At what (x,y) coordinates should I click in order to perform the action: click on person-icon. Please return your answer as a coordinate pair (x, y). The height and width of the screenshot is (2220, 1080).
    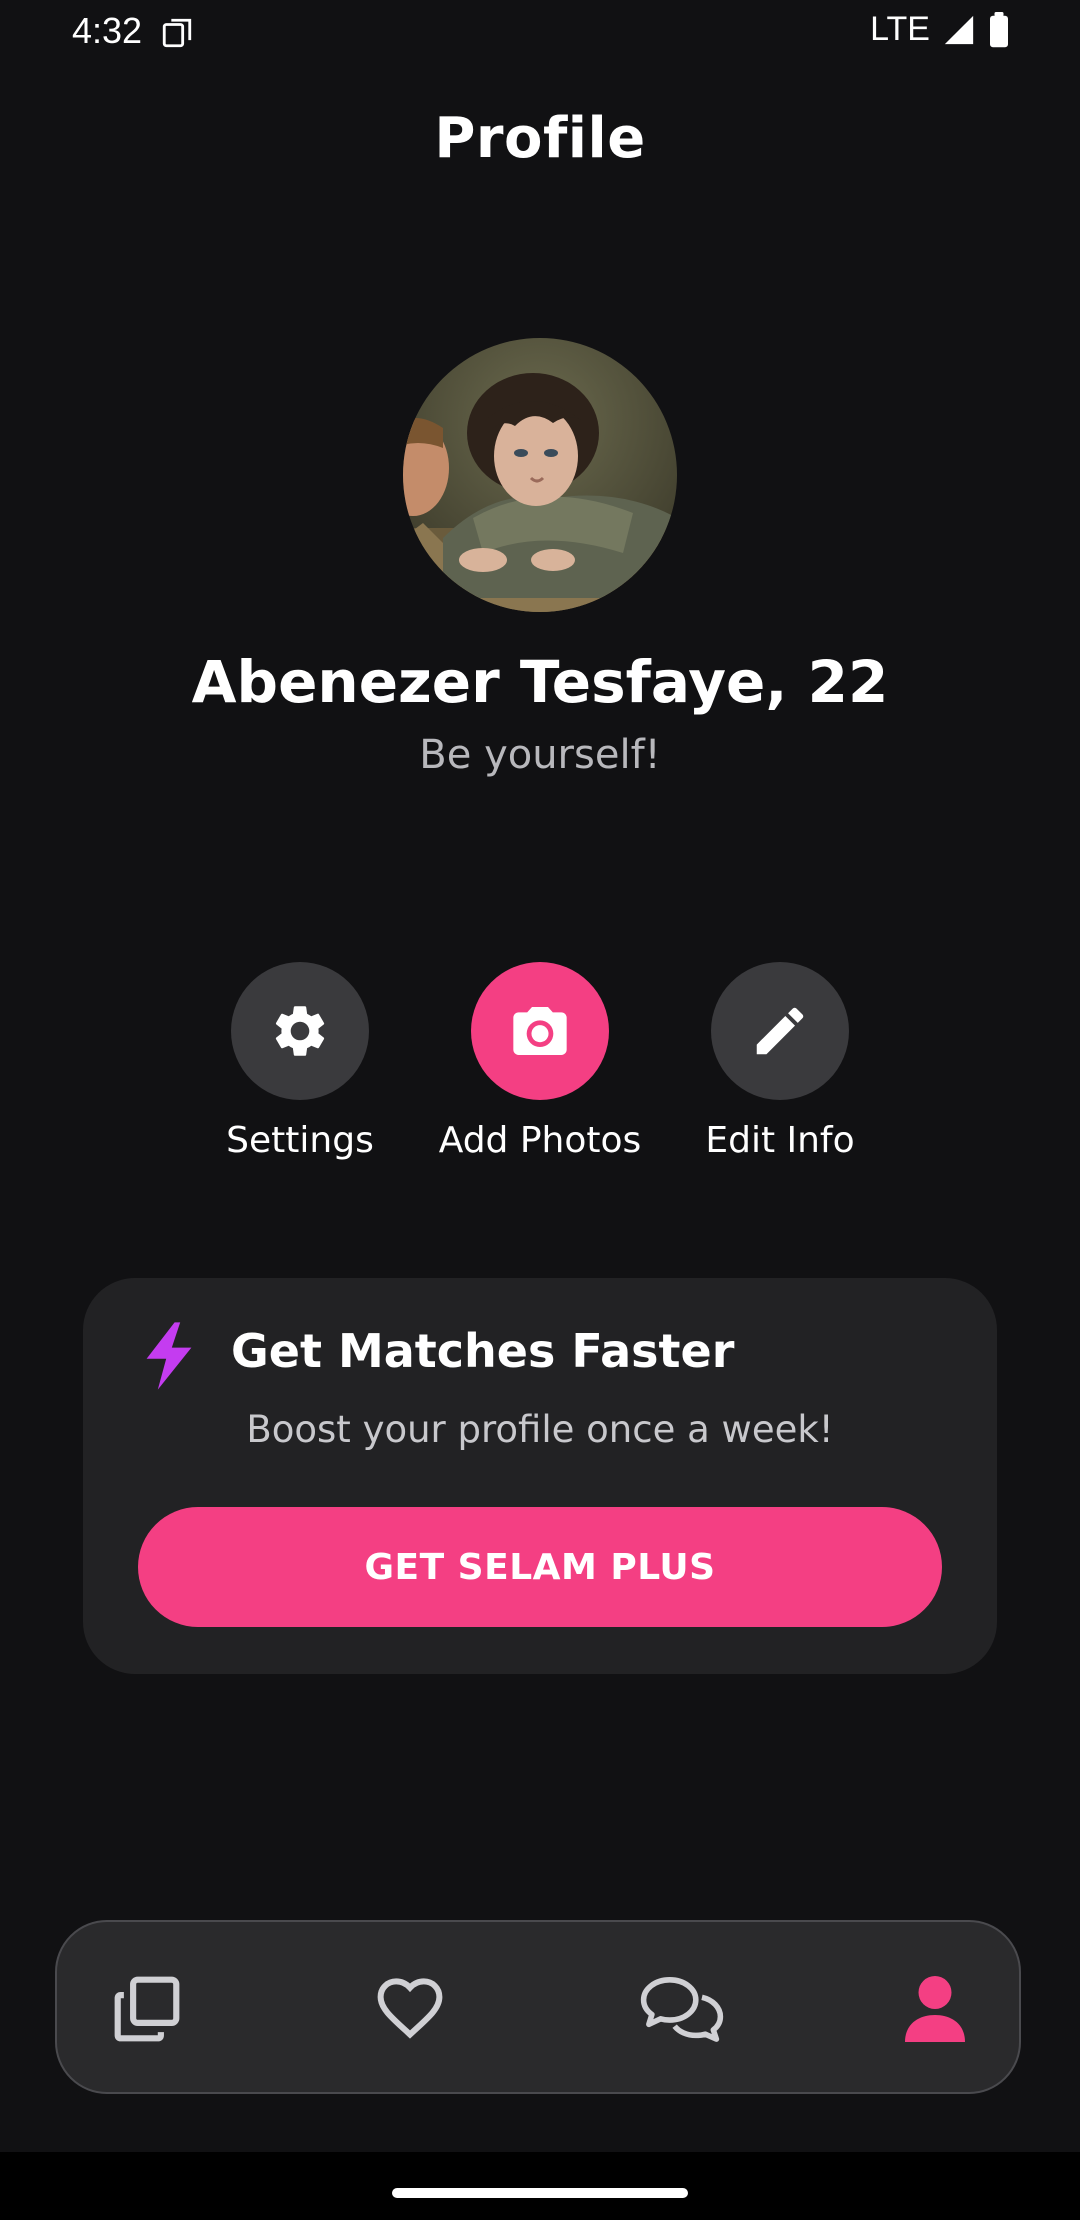
    Looking at the image, I should click on (935, 2009).